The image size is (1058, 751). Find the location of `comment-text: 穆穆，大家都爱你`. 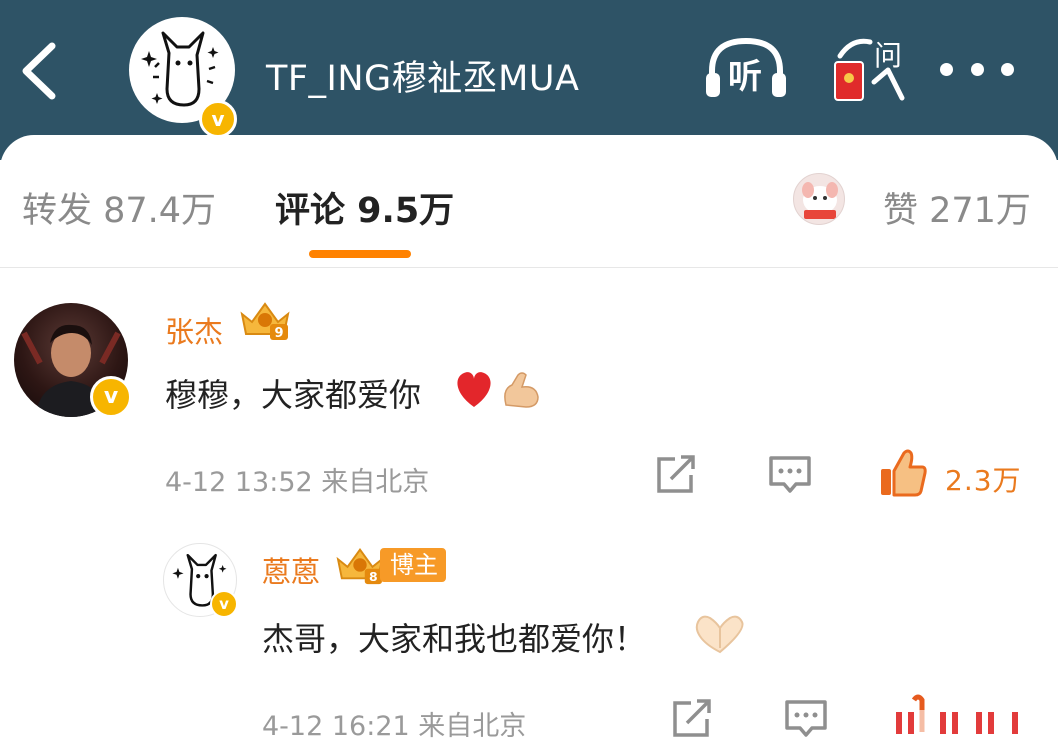

comment-text: 穆穆，大家都爱你 is located at coordinates (293, 395).